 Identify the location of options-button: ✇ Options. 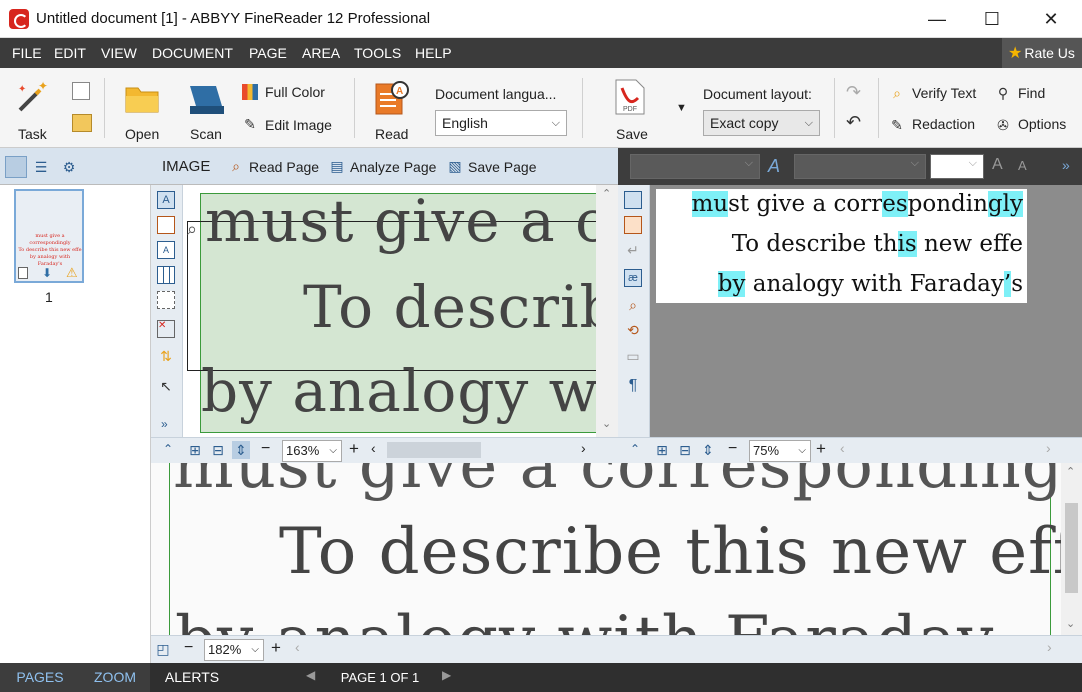
(1035, 125).